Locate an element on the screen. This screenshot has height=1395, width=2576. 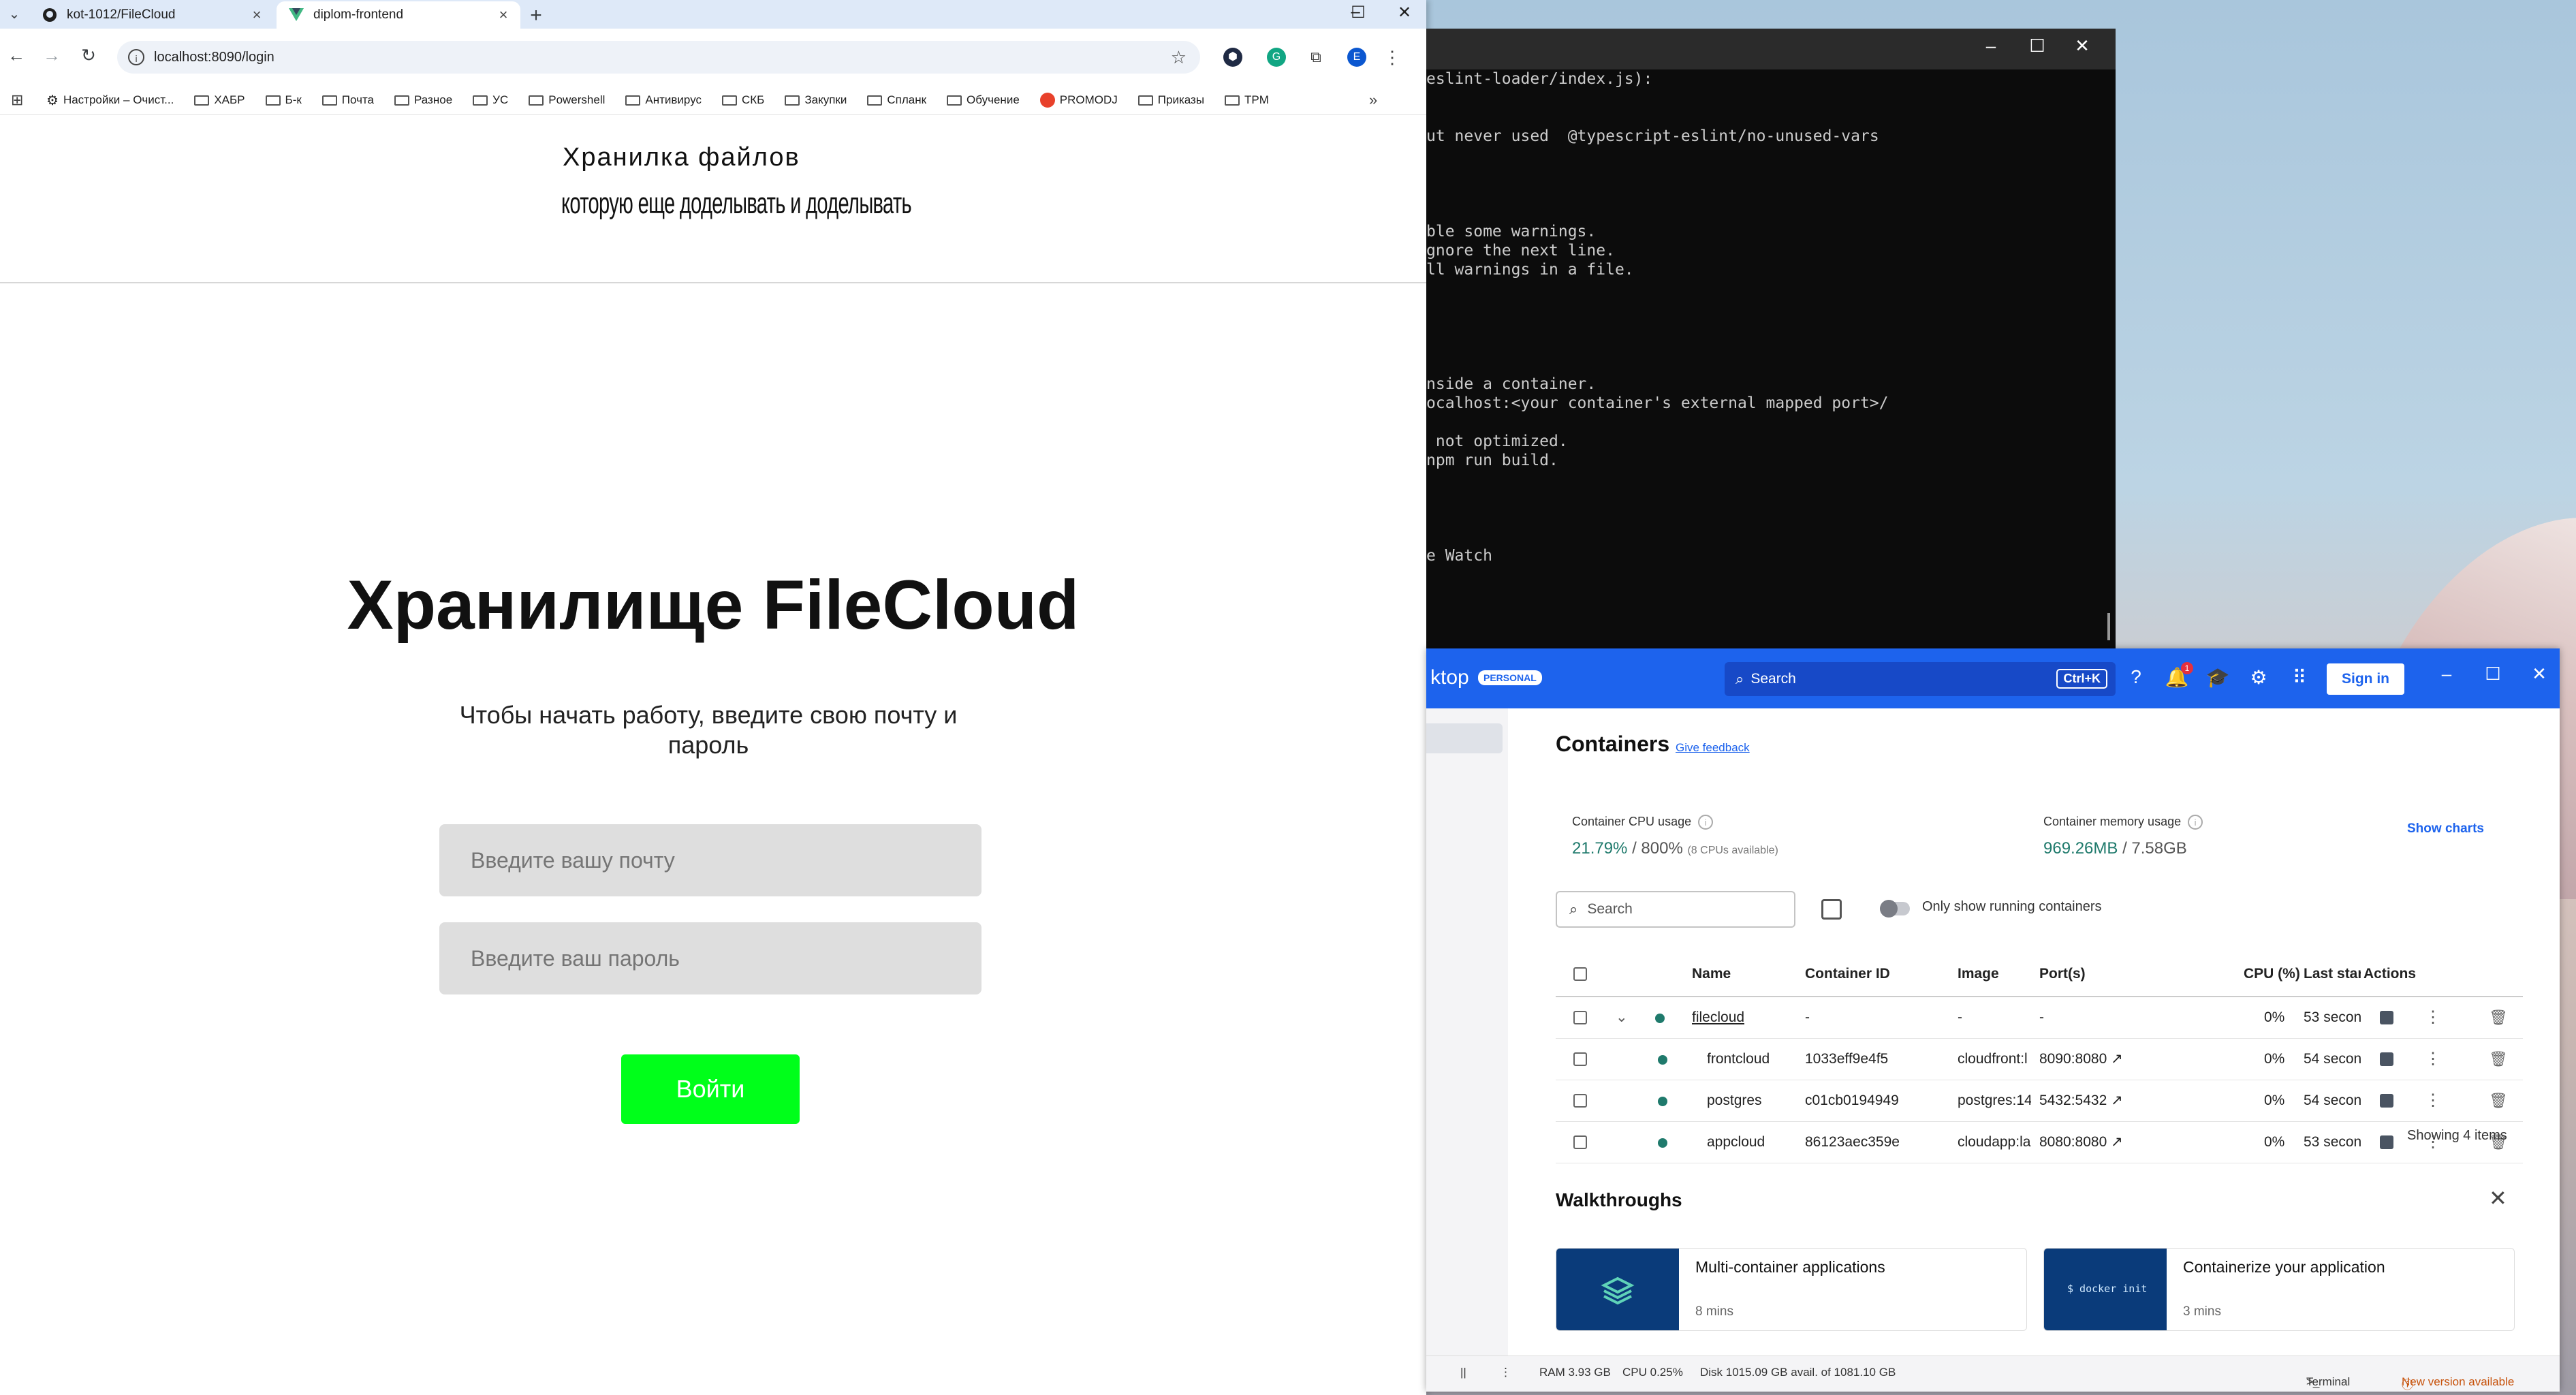
restore-icon: ☐ is located at coordinates (1358, 12).